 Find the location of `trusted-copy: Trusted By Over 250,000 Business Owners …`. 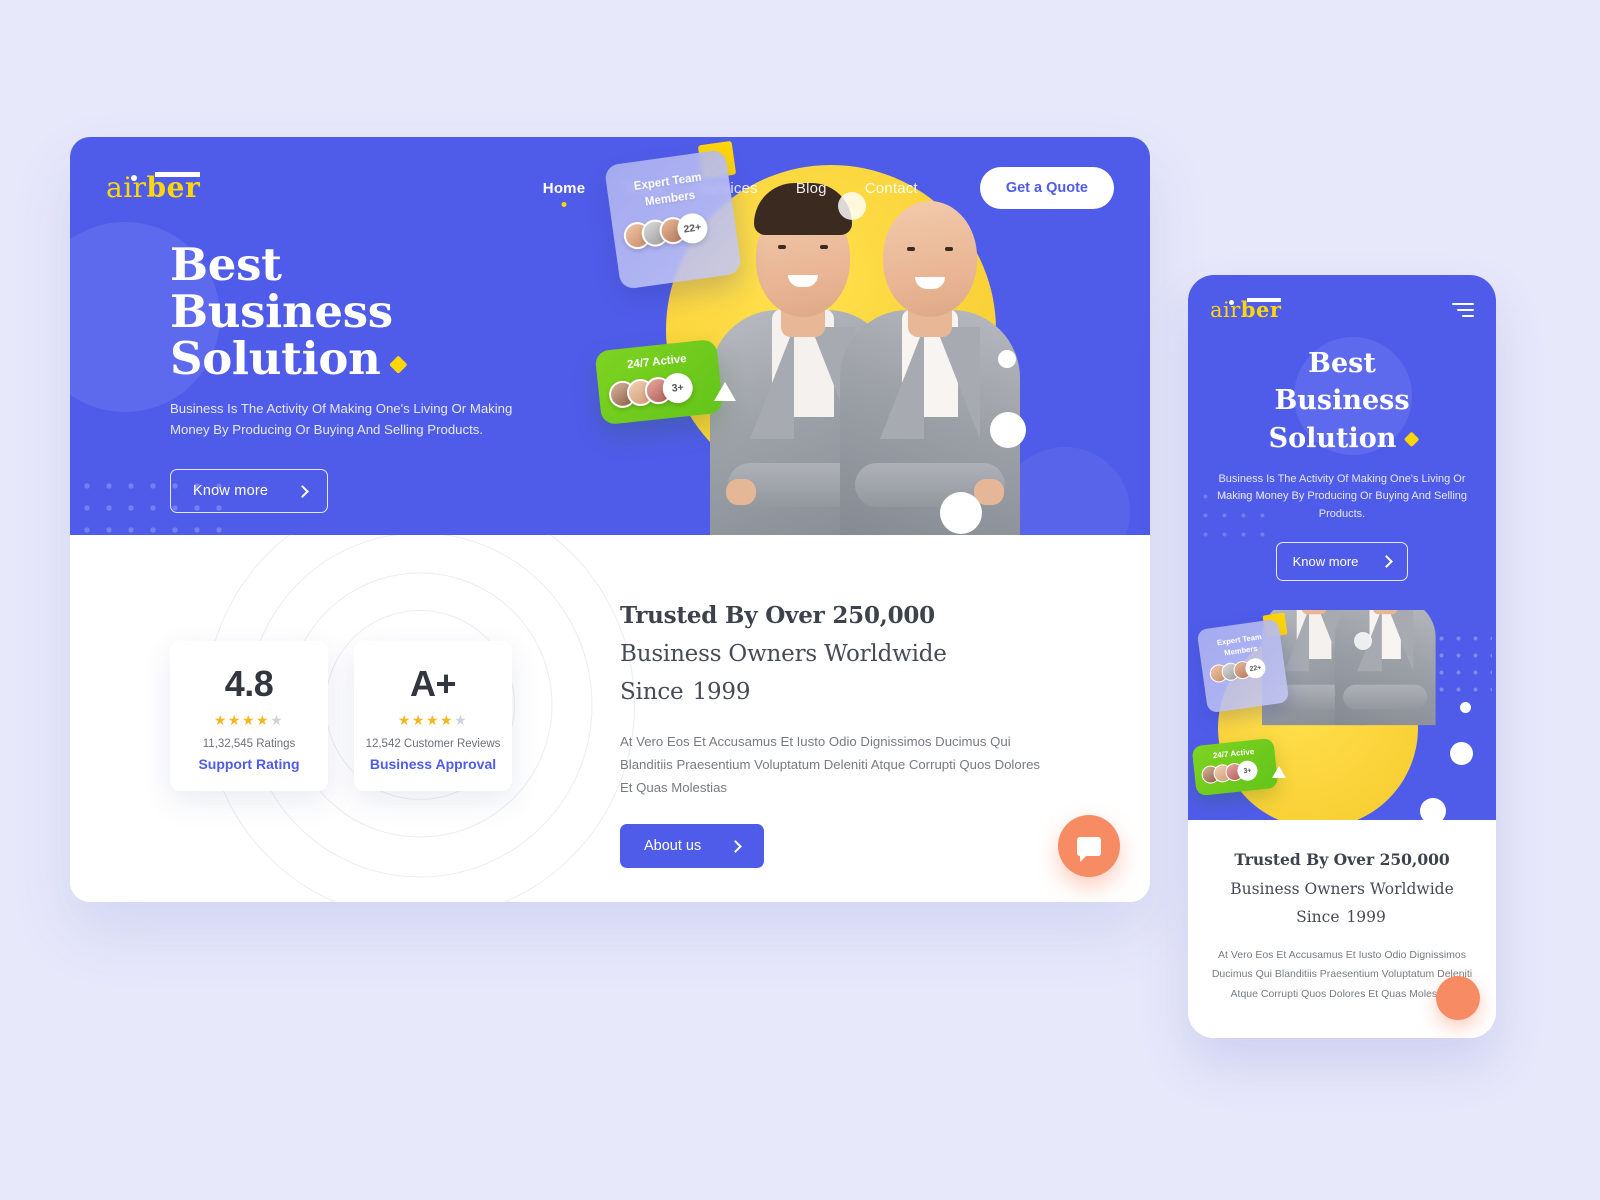

trusted-copy: Trusted By Over 250,000 Business Owners … is located at coordinates (830, 733).